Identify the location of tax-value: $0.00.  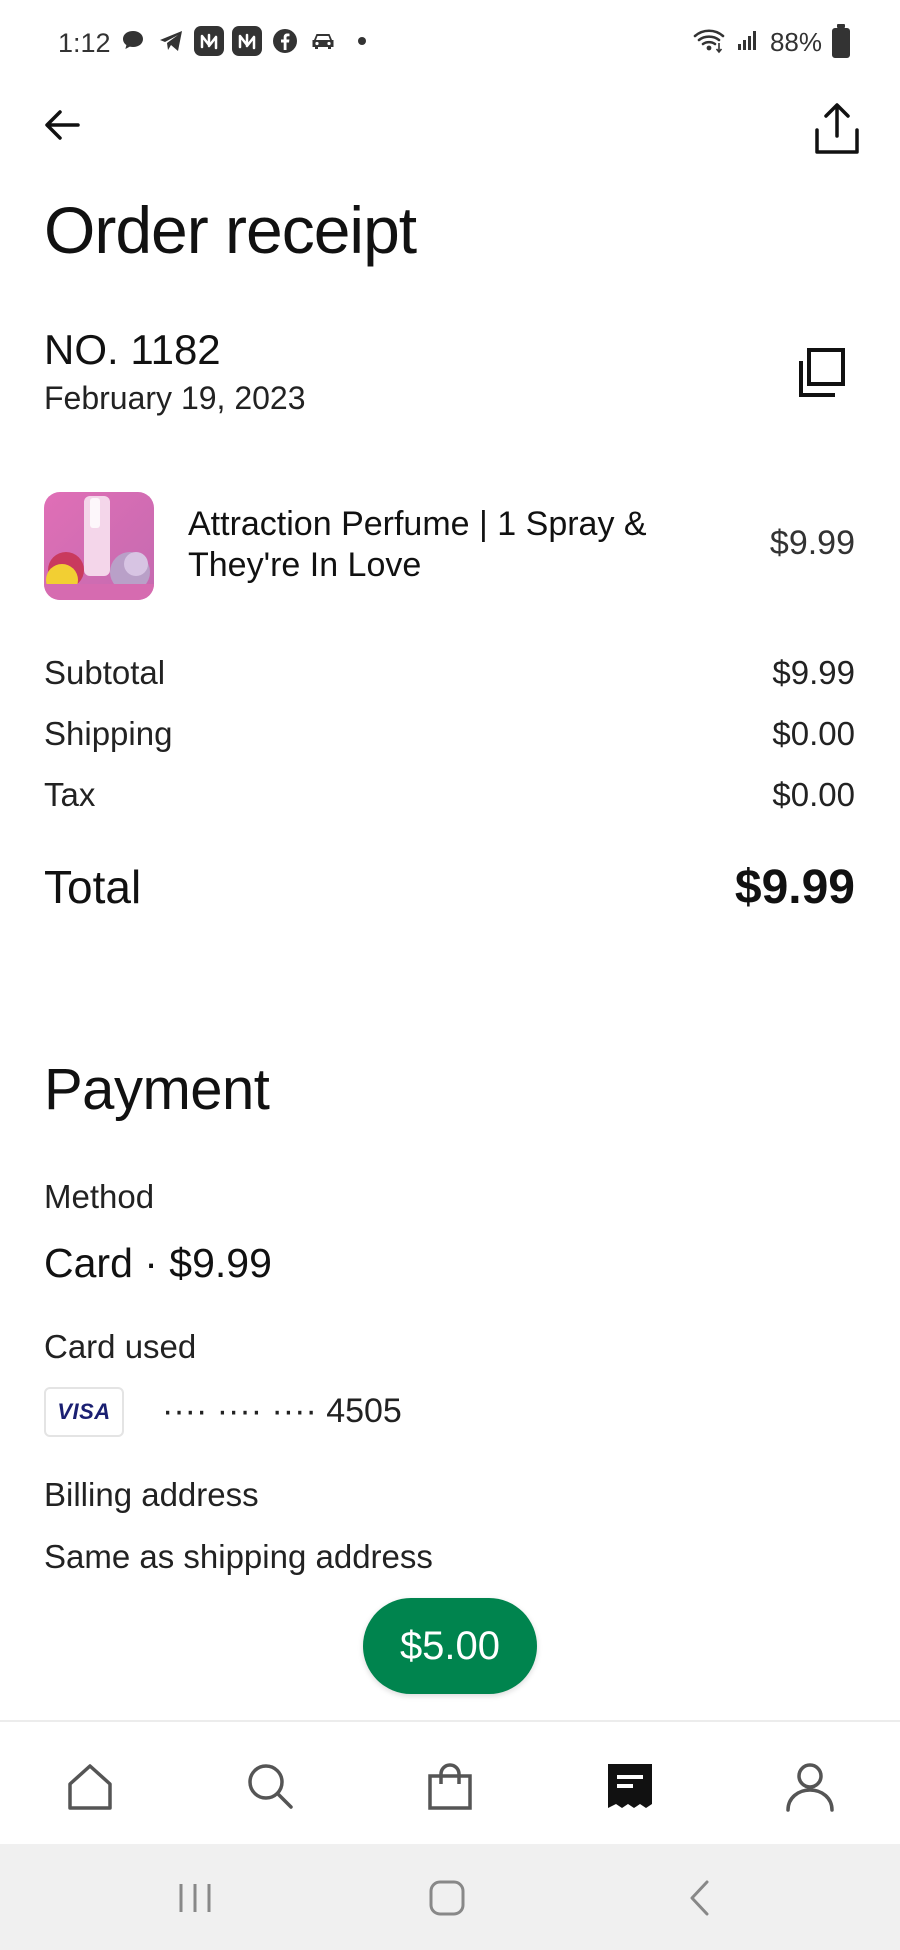
(813, 794).